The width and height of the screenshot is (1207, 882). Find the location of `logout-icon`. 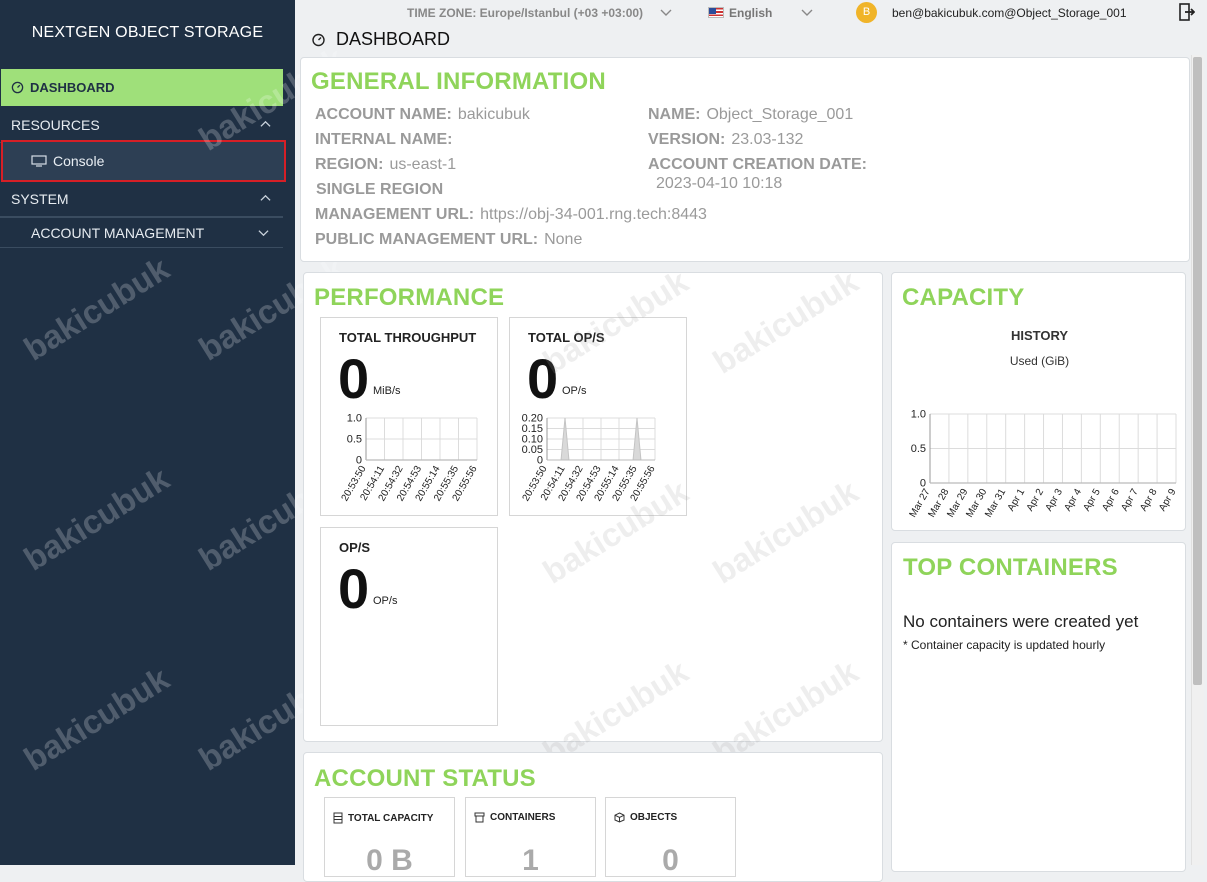

logout-icon is located at coordinates (1187, 12).